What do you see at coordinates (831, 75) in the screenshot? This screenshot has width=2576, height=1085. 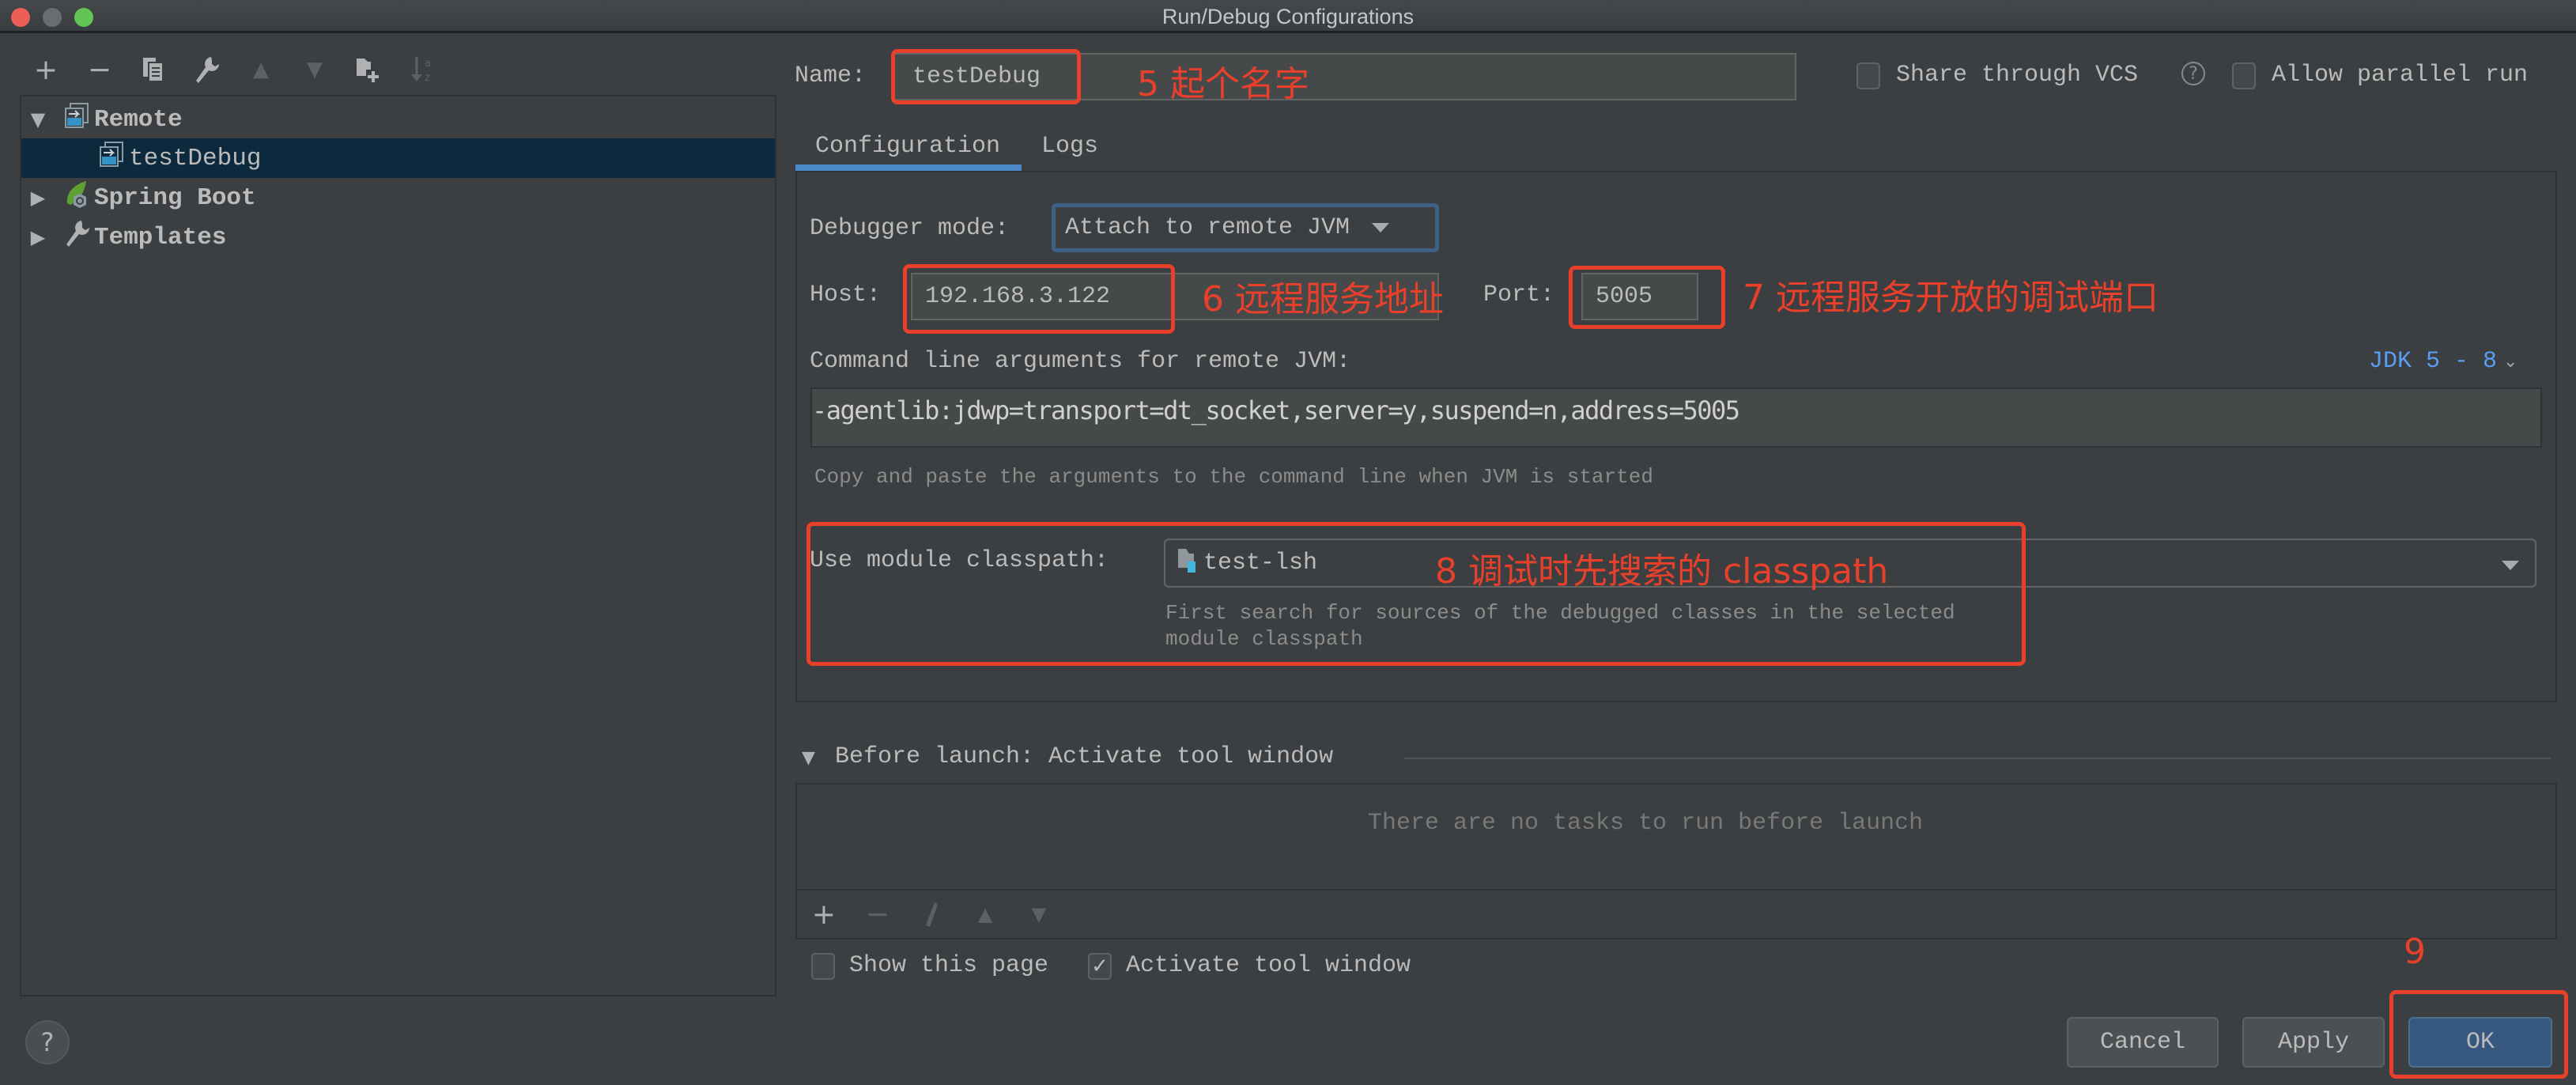 I see `name-label: Name:` at bounding box center [831, 75].